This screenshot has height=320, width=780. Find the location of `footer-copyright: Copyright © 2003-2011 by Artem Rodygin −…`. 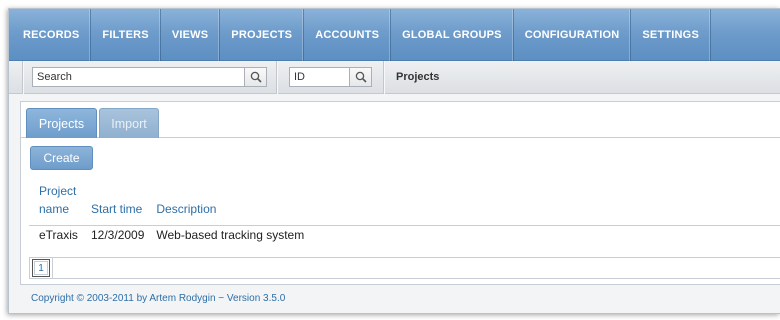

footer-copyright: Copyright © 2003-2011 by Artem Rodygin −… is located at coordinates (158, 298).